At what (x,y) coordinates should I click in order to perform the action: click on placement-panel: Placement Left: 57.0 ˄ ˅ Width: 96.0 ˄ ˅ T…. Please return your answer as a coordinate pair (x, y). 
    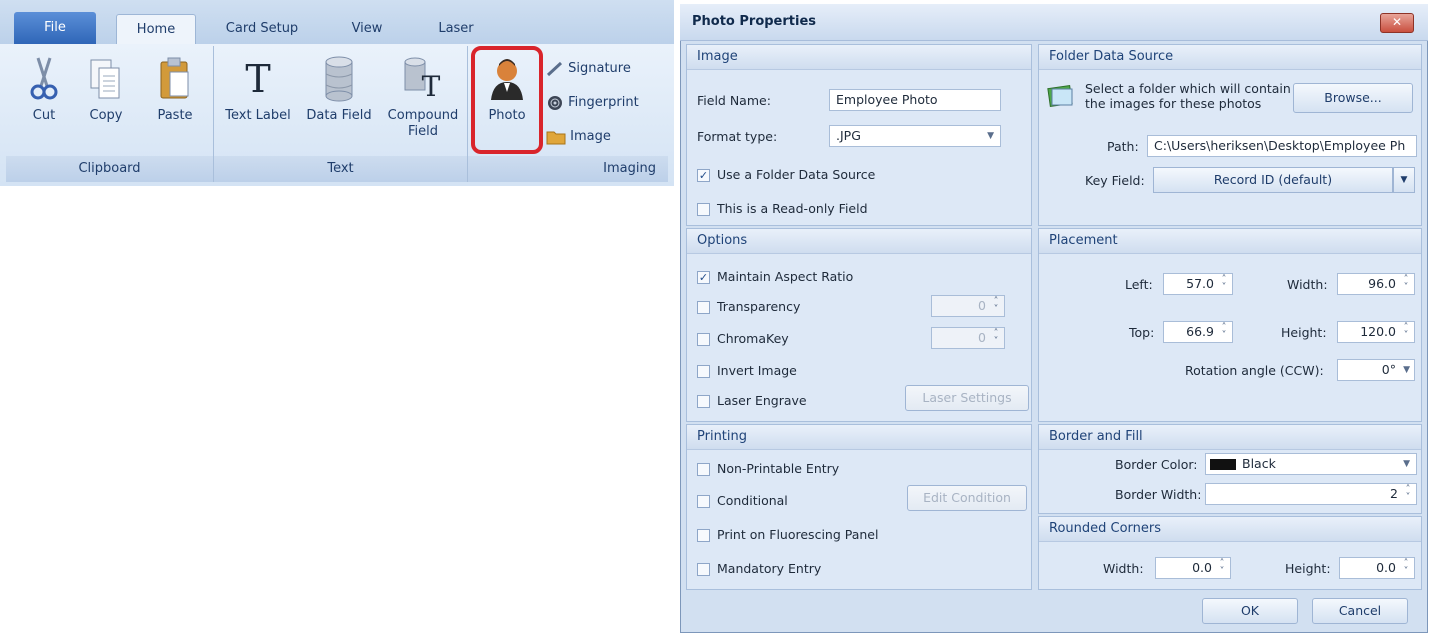
    Looking at the image, I should click on (1230, 325).